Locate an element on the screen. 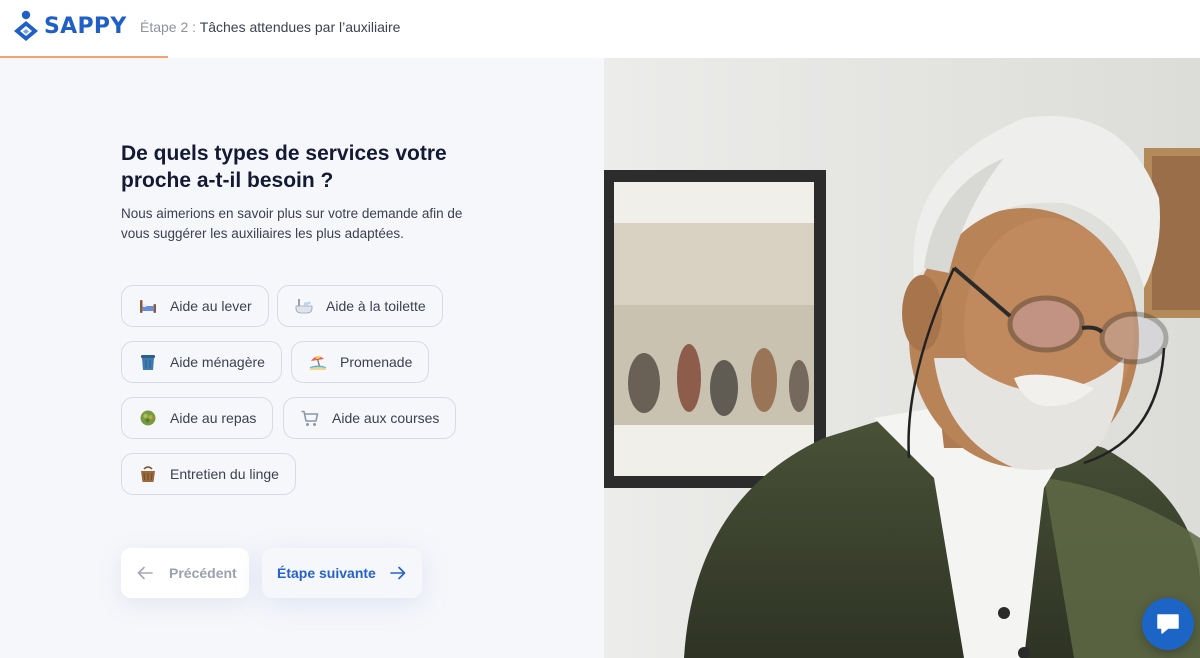 The width and height of the screenshot is (1200, 658). sappy-logo-icon is located at coordinates (26, 25).